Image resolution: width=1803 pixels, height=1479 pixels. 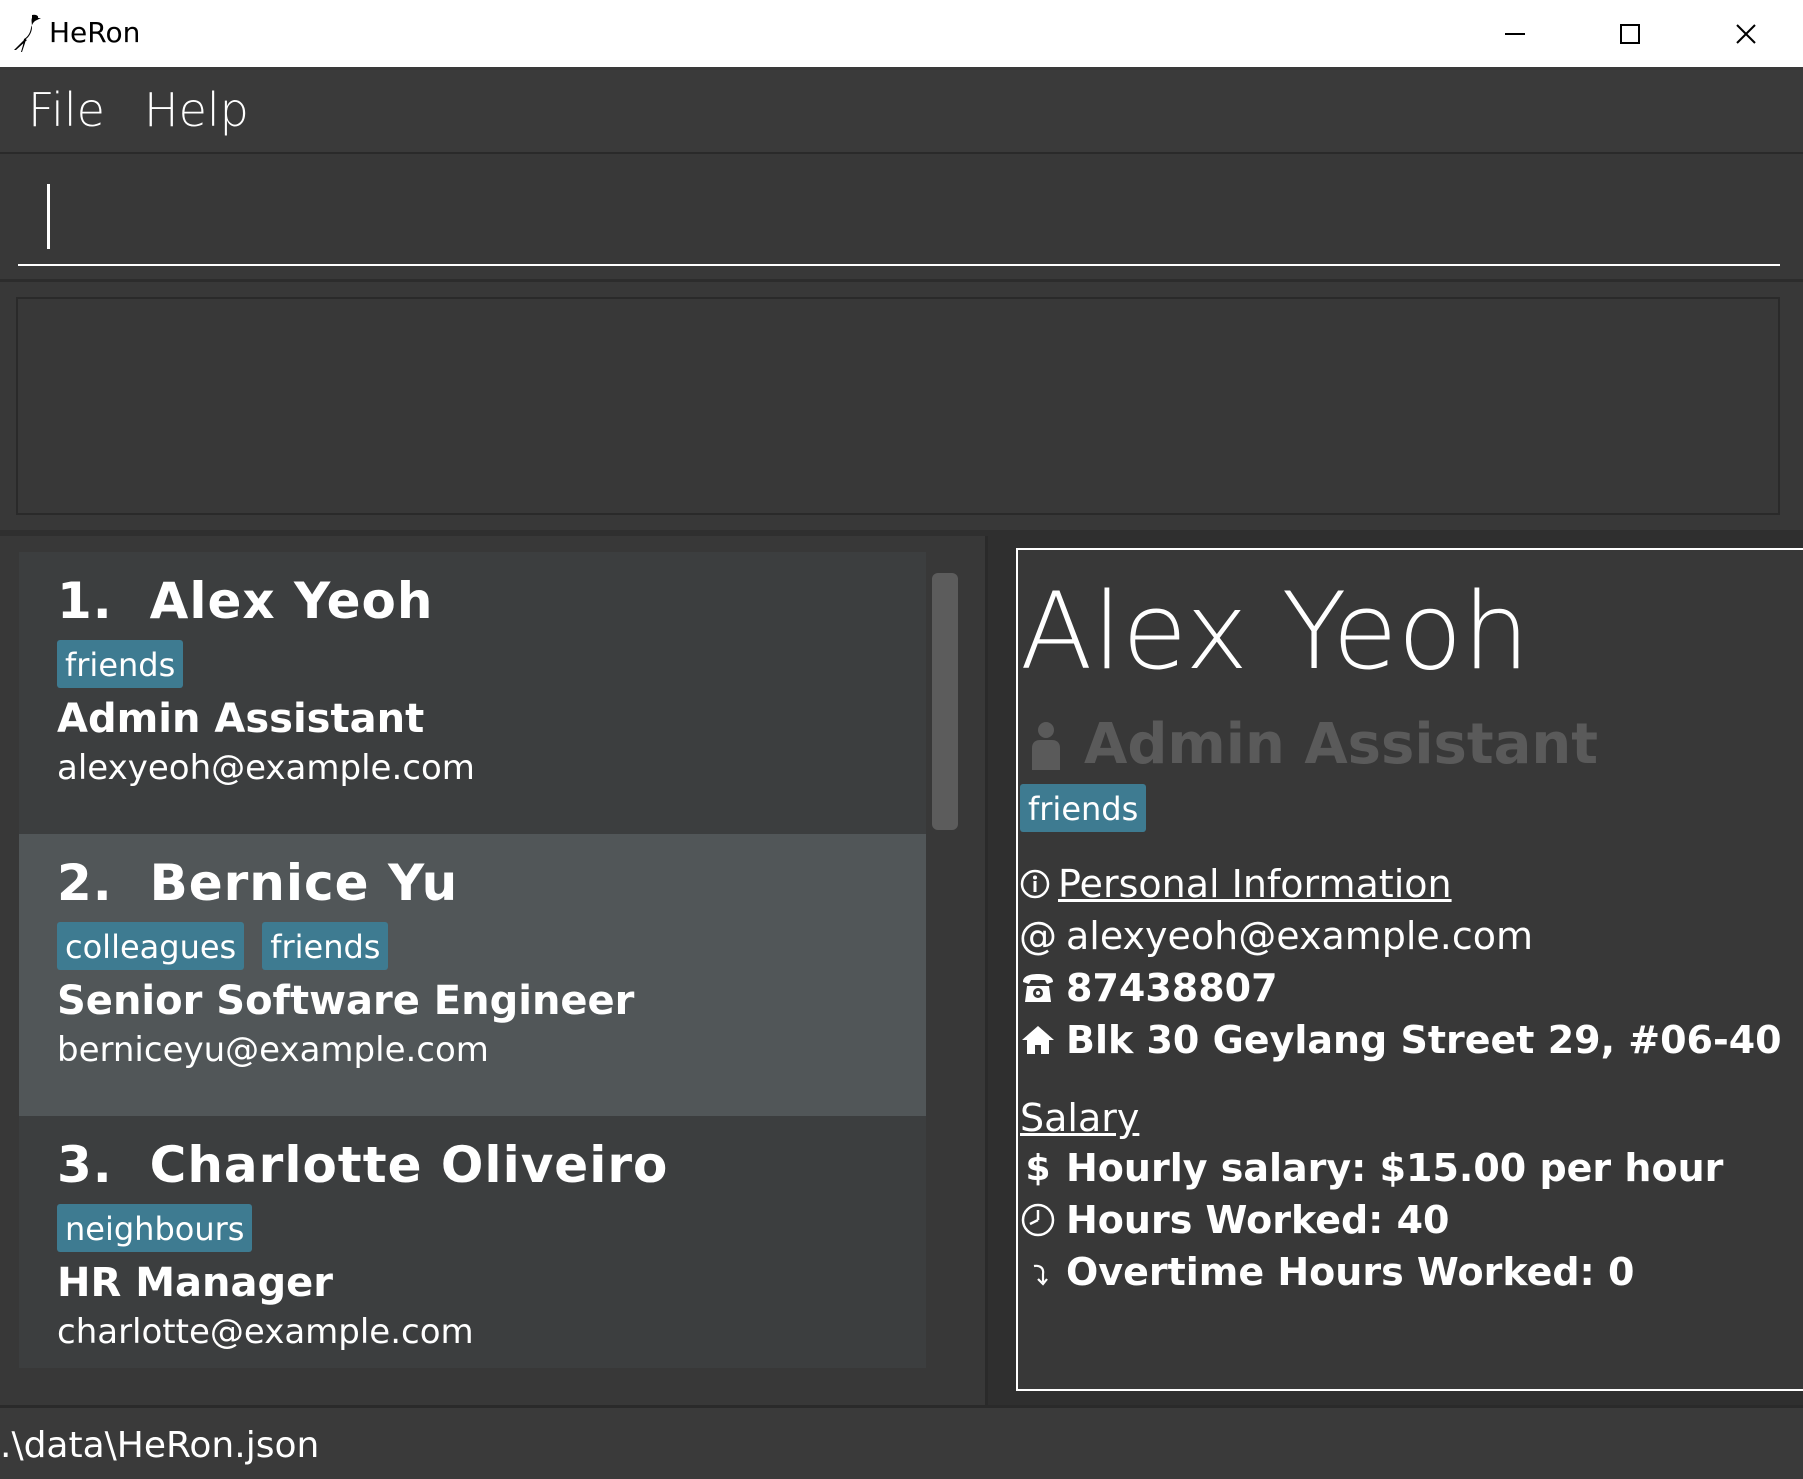 I want to click on clock-icon, so click(x=1038, y=1220).